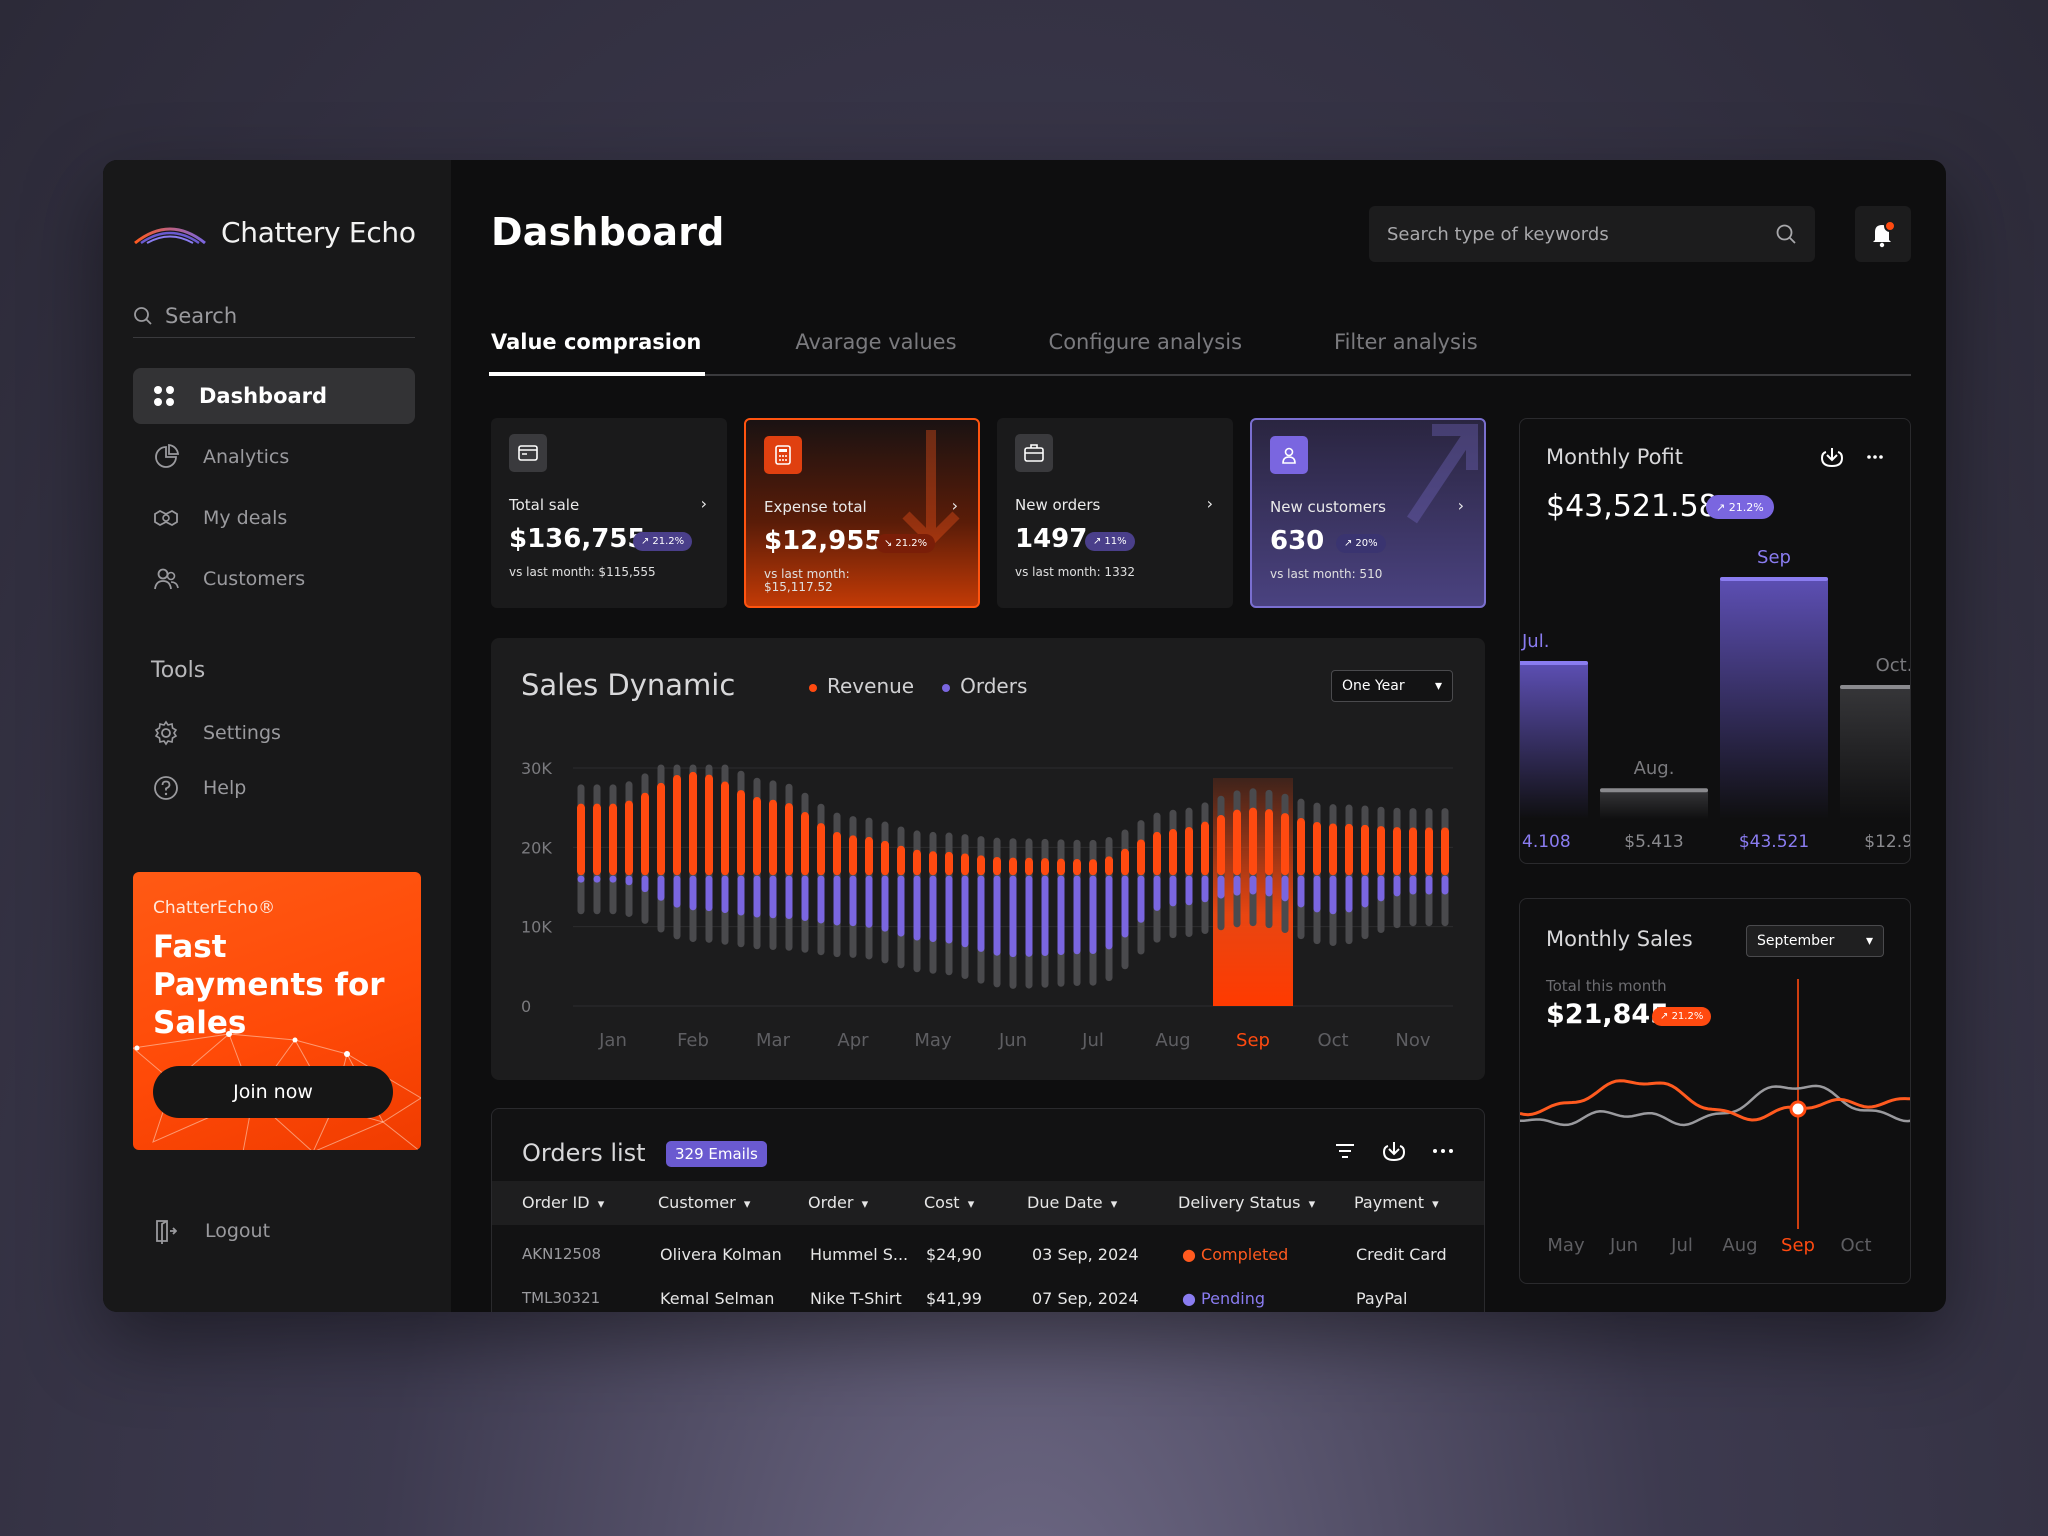 This screenshot has height=1536, width=2048. Describe the element at coordinates (1058, 505) in the screenshot. I see `stat-label: New orders` at that location.